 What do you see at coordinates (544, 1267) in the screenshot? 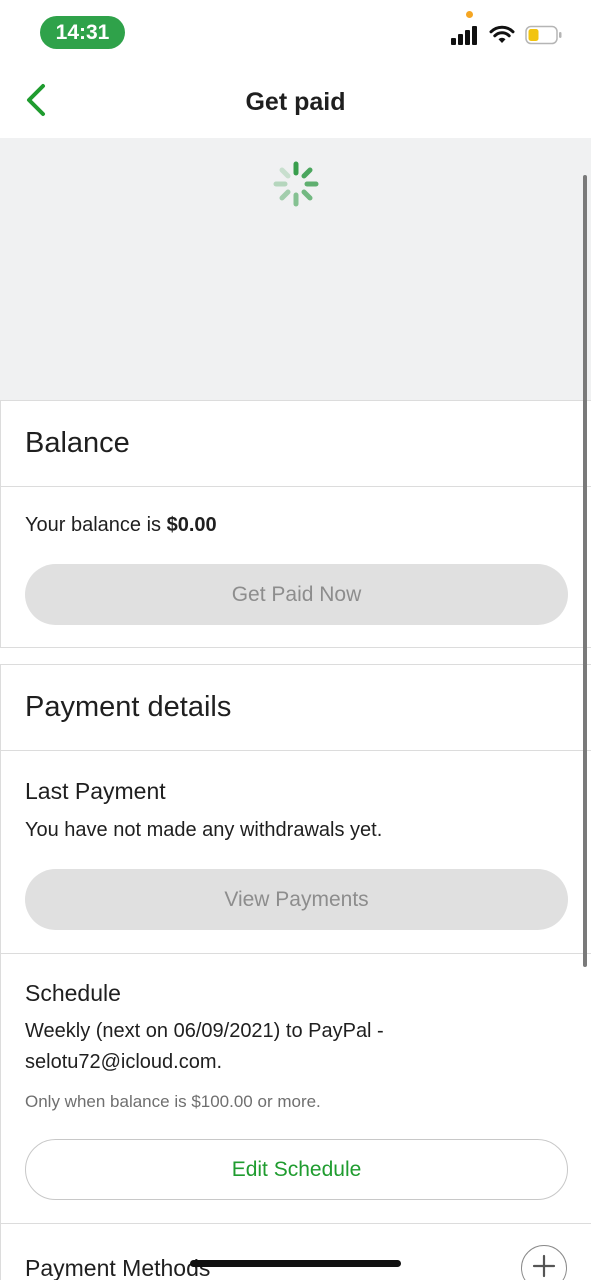
I see `plus-icon` at bounding box center [544, 1267].